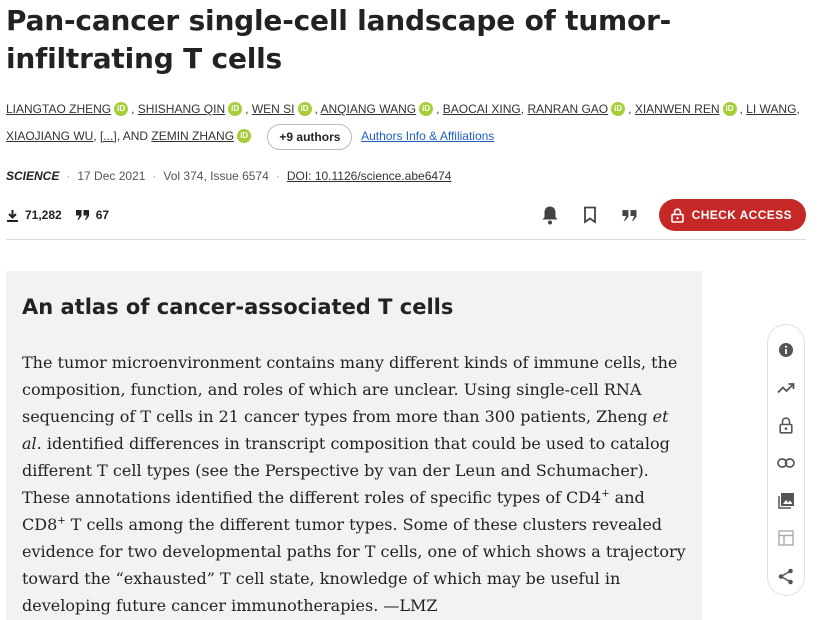  What do you see at coordinates (630, 215) in the screenshot?
I see `cite-quote-icon` at bounding box center [630, 215].